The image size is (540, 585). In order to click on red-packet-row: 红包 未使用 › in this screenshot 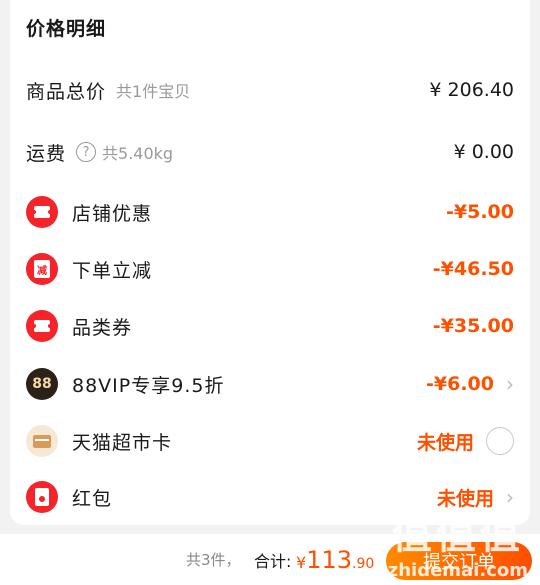, I will do `click(270, 497)`.